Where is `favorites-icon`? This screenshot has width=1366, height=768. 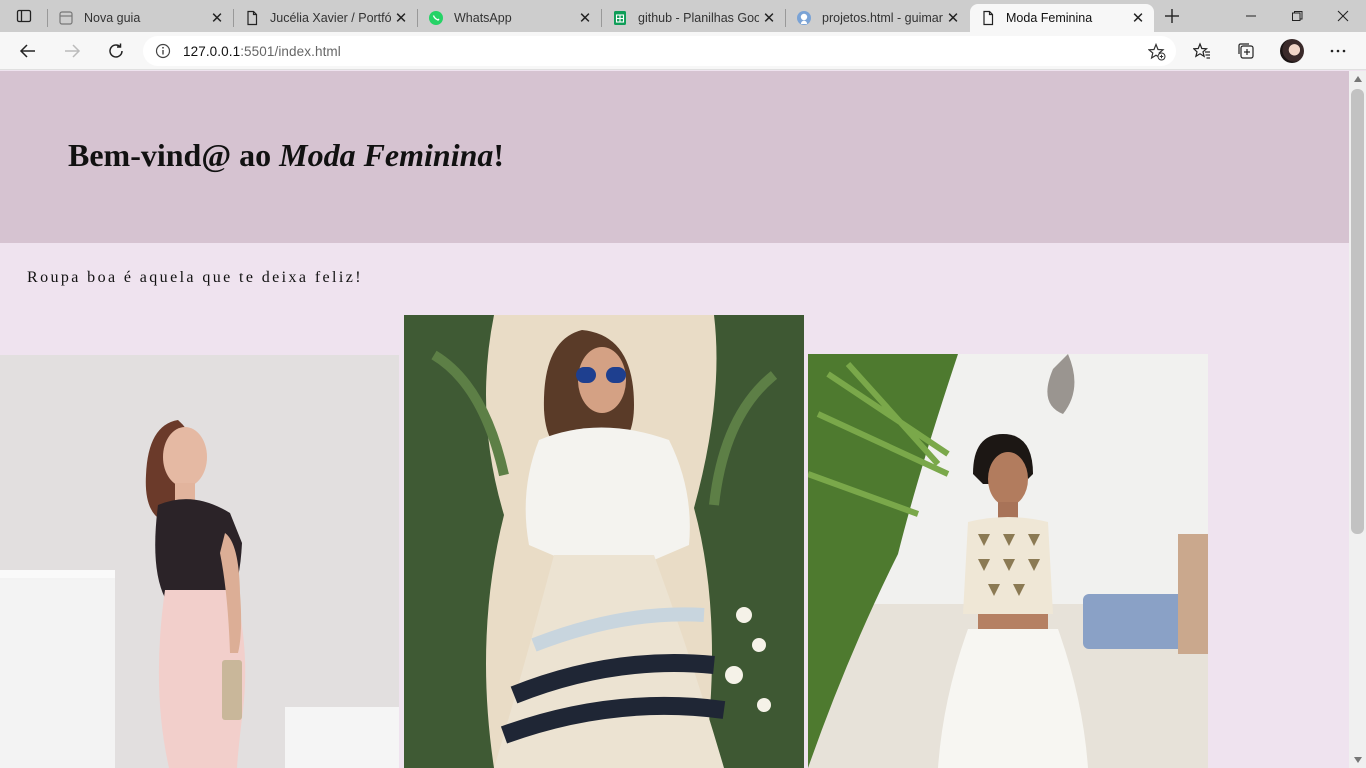 favorites-icon is located at coordinates (1202, 51).